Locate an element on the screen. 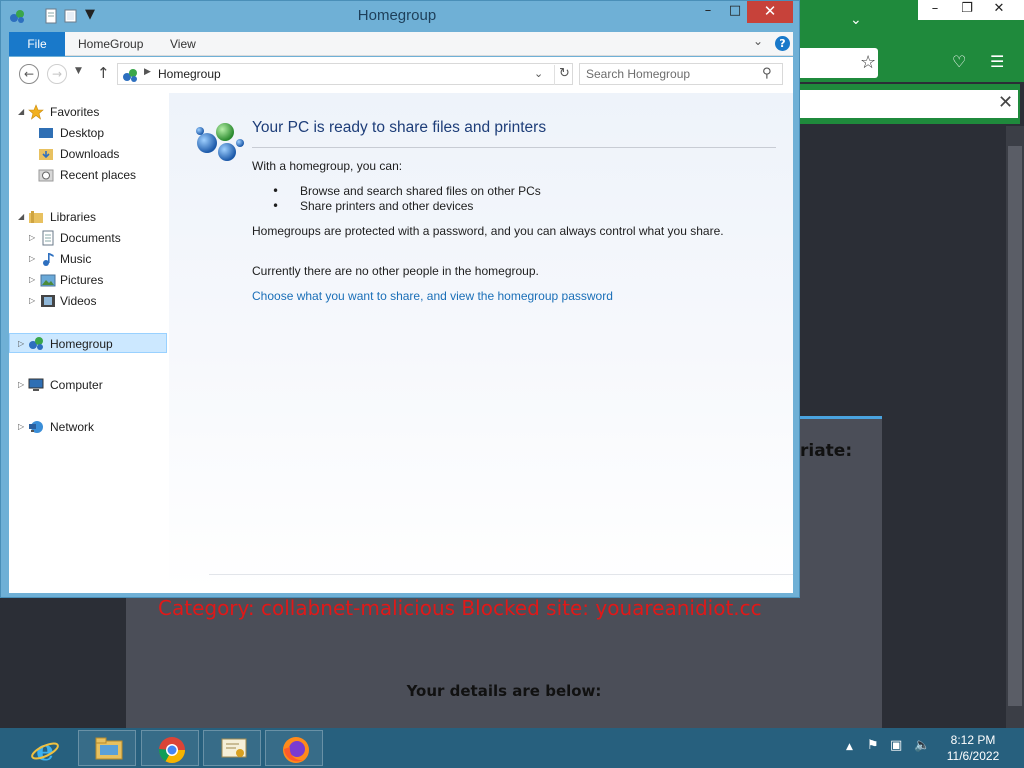 Image resolution: width=1024 pixels, height=768 pixels. nav-videos: ▷ Videos is located at coordinates (88, 301).